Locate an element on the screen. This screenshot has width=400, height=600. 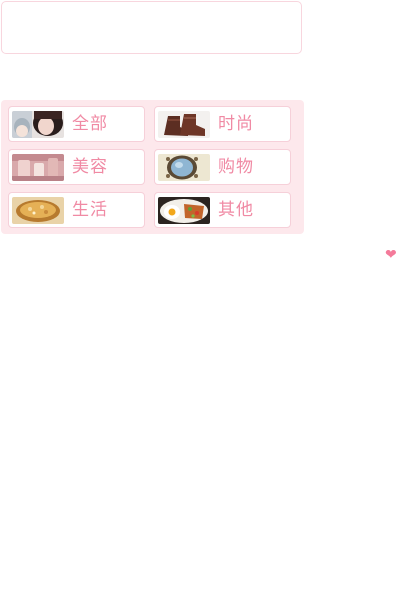
breakfast-plate-photo-thumbnail is located at coordinates (184, 210).